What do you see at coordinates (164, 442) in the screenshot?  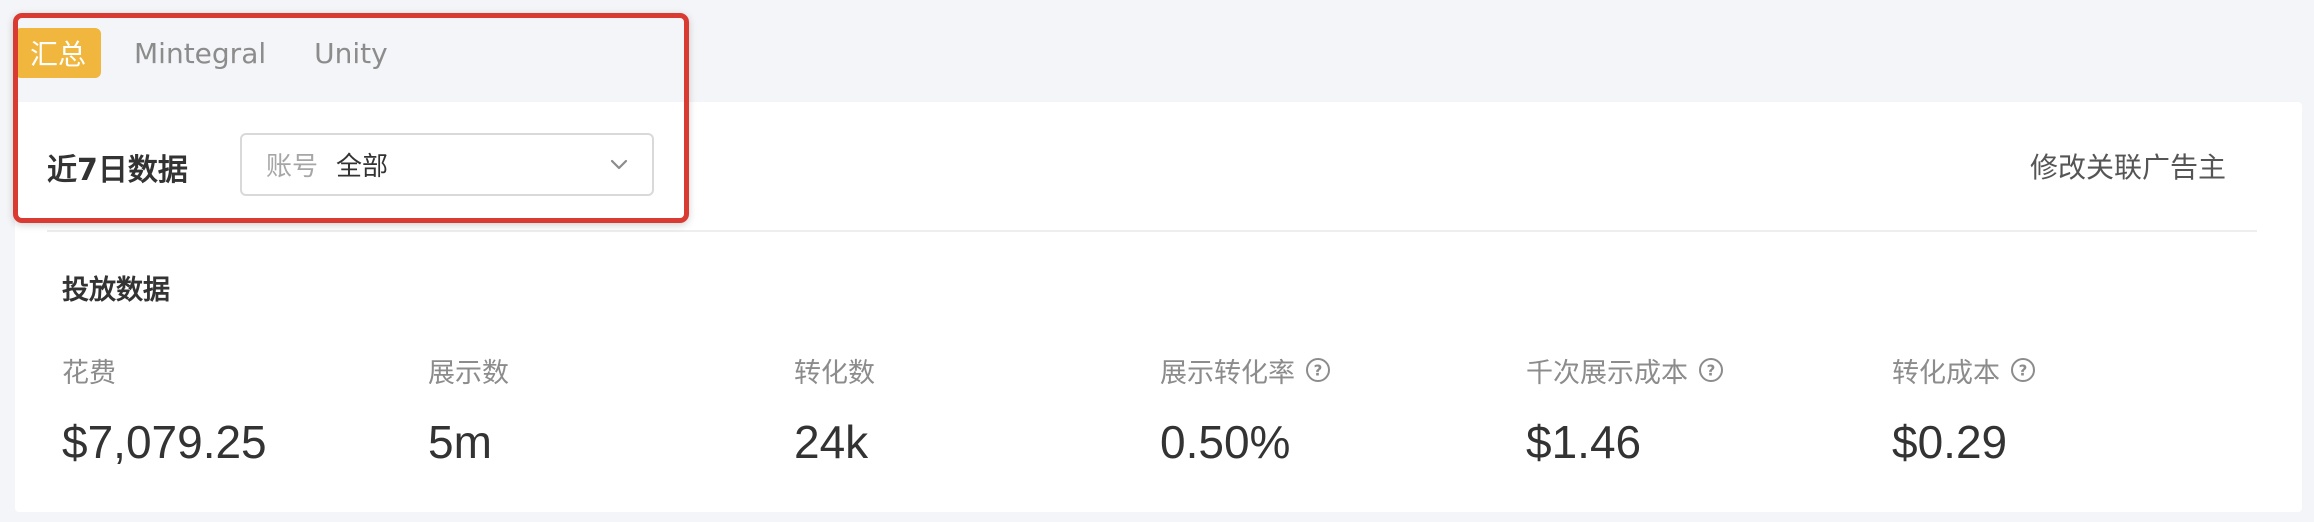 I see `metric-value: $7,079.25` at bounding box center [164, 442].